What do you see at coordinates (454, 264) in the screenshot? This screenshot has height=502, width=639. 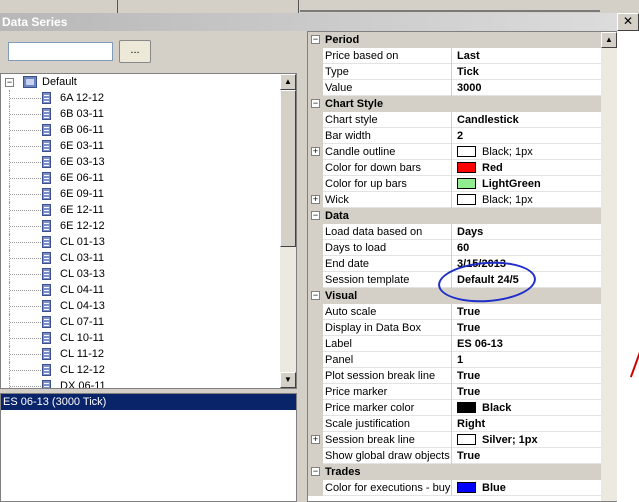 I see `property-row: End date 3/15/2013` at bounding box center [454, 264].